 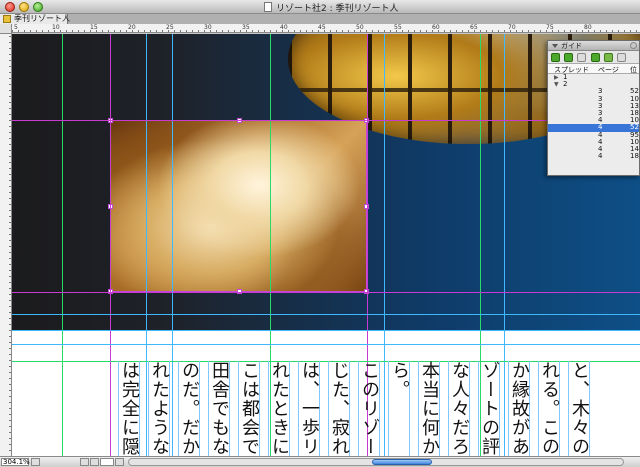 What do you see at coordinates (402, 462) in the screenshot?
I see `scrollbar-thumb` at bounding box center [402, 462].